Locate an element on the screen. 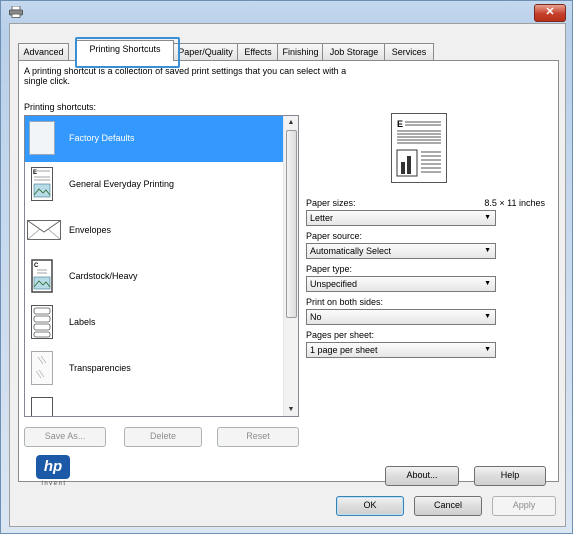  paper-sizes-value: Letter is located at coordinates (322, 218).